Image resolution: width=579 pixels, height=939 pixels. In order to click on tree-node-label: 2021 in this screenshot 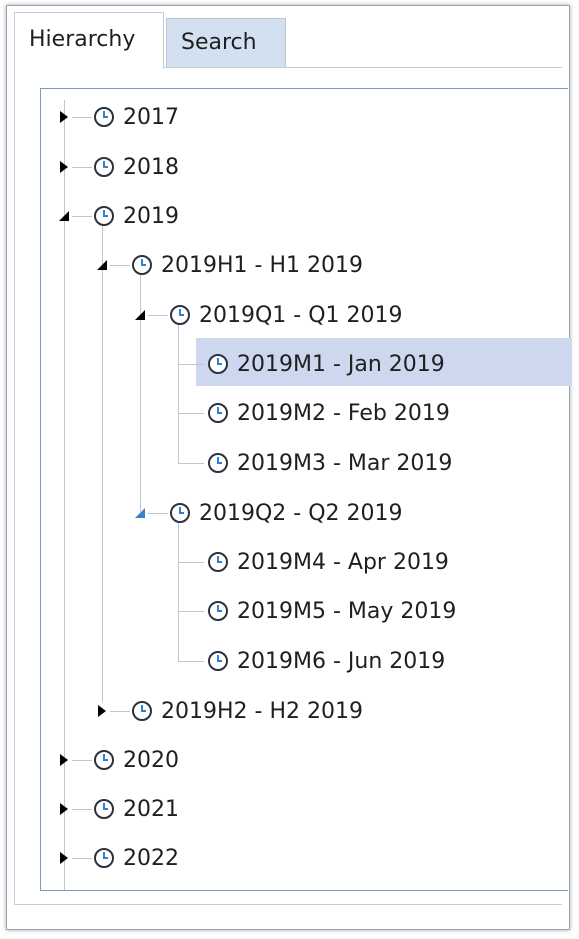, I will do `click(151, 809)`.